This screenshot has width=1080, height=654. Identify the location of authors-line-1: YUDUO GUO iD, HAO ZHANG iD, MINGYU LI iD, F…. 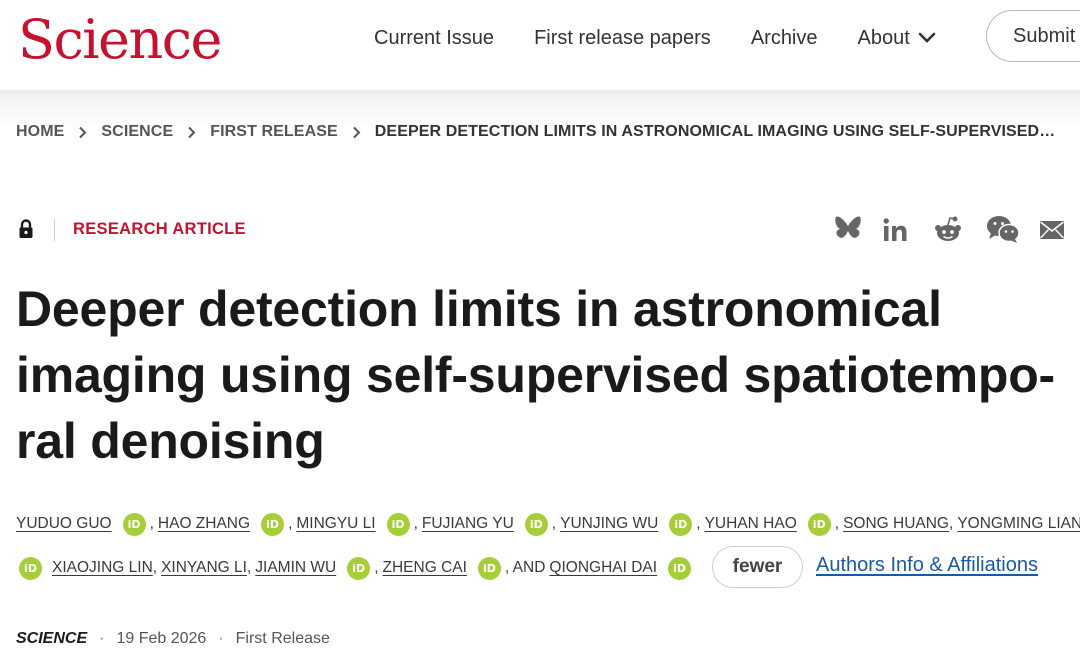
(548, 524).